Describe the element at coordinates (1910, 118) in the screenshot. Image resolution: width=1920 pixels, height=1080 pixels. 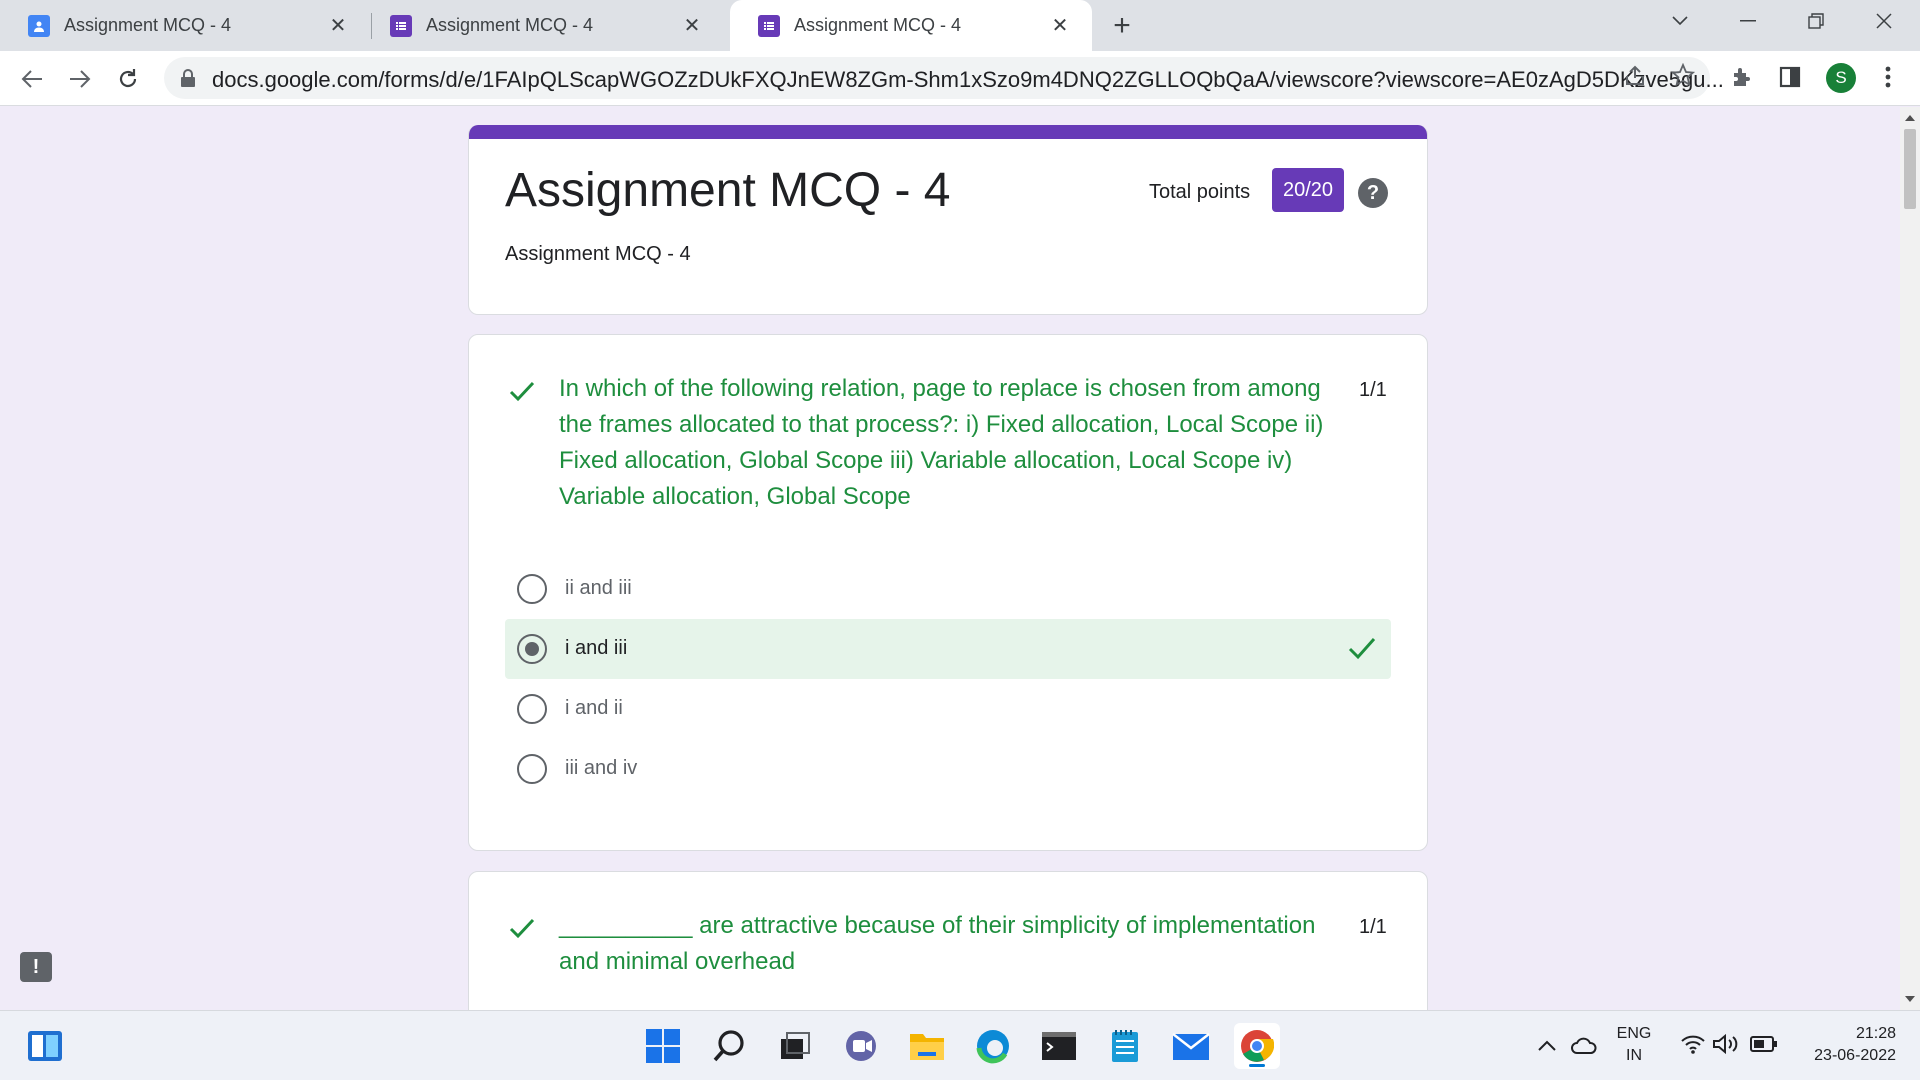
I see `scroll-up-arrow-icon` at that location.